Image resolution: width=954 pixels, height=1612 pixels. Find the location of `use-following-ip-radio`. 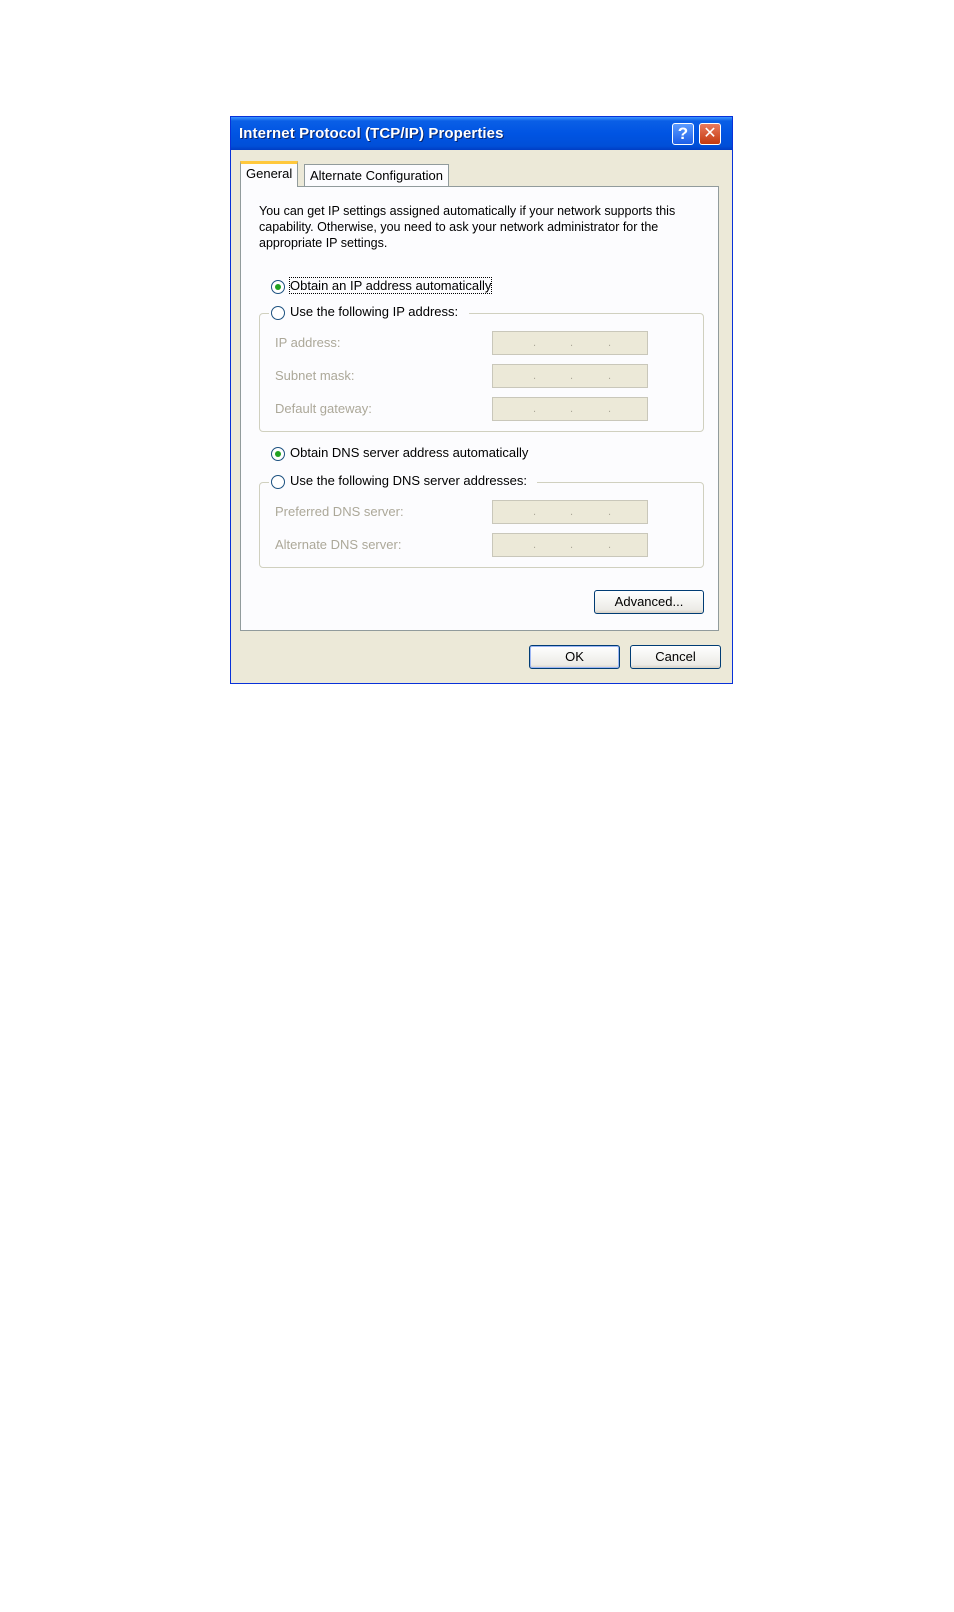

use-following-ip-radio is located at coordinates (278, 313).